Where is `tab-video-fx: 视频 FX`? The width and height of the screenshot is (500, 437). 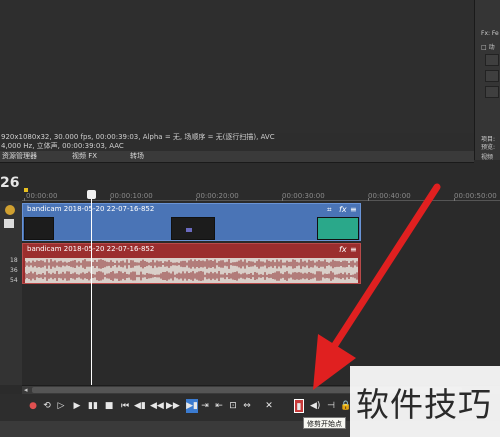
tab-video-fx: 视频 FX is located at coordinates (84, 156).